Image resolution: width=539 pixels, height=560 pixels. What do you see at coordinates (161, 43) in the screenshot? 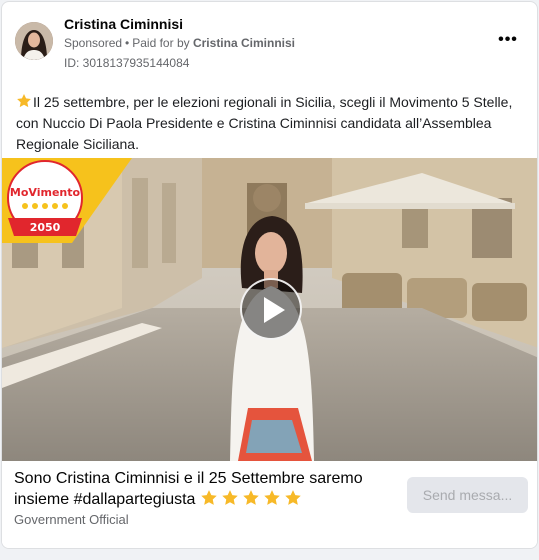
I see `paid-for-by-label: Paid for by` at bounding box center [161, 43].